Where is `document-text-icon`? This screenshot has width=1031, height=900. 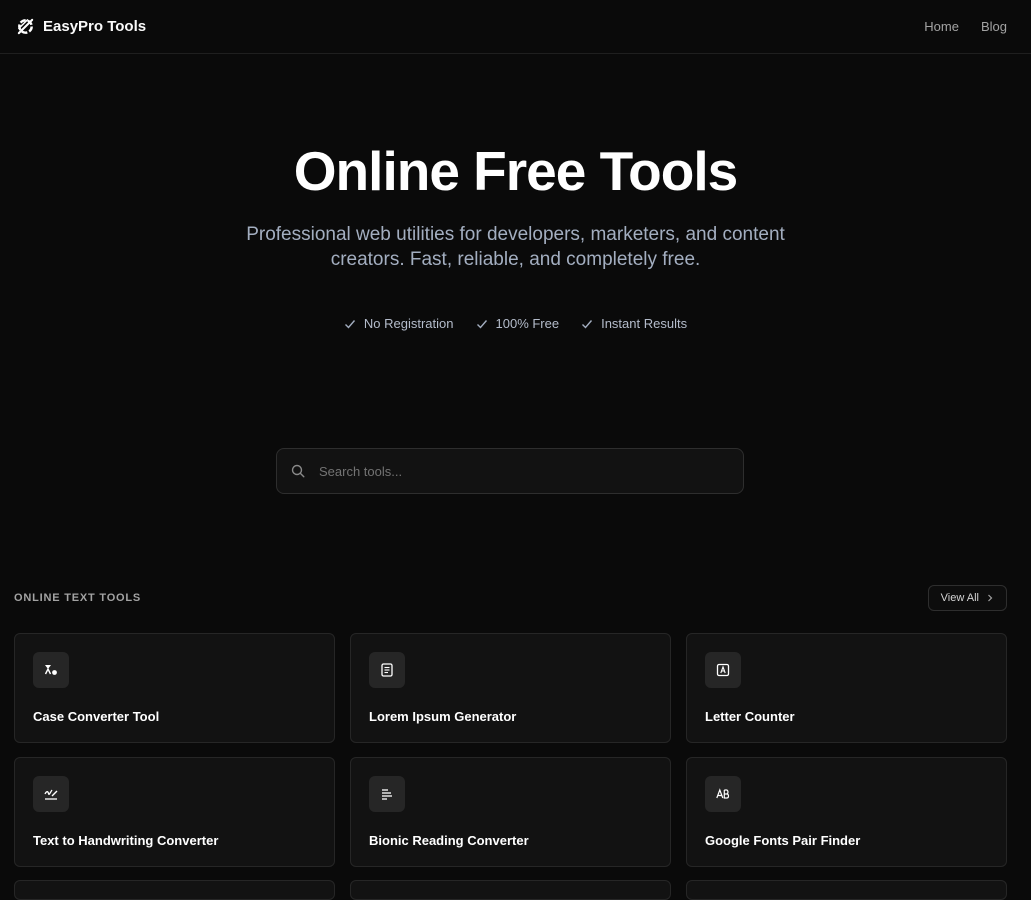 document-text-icon is located at coordinates (387, 670).